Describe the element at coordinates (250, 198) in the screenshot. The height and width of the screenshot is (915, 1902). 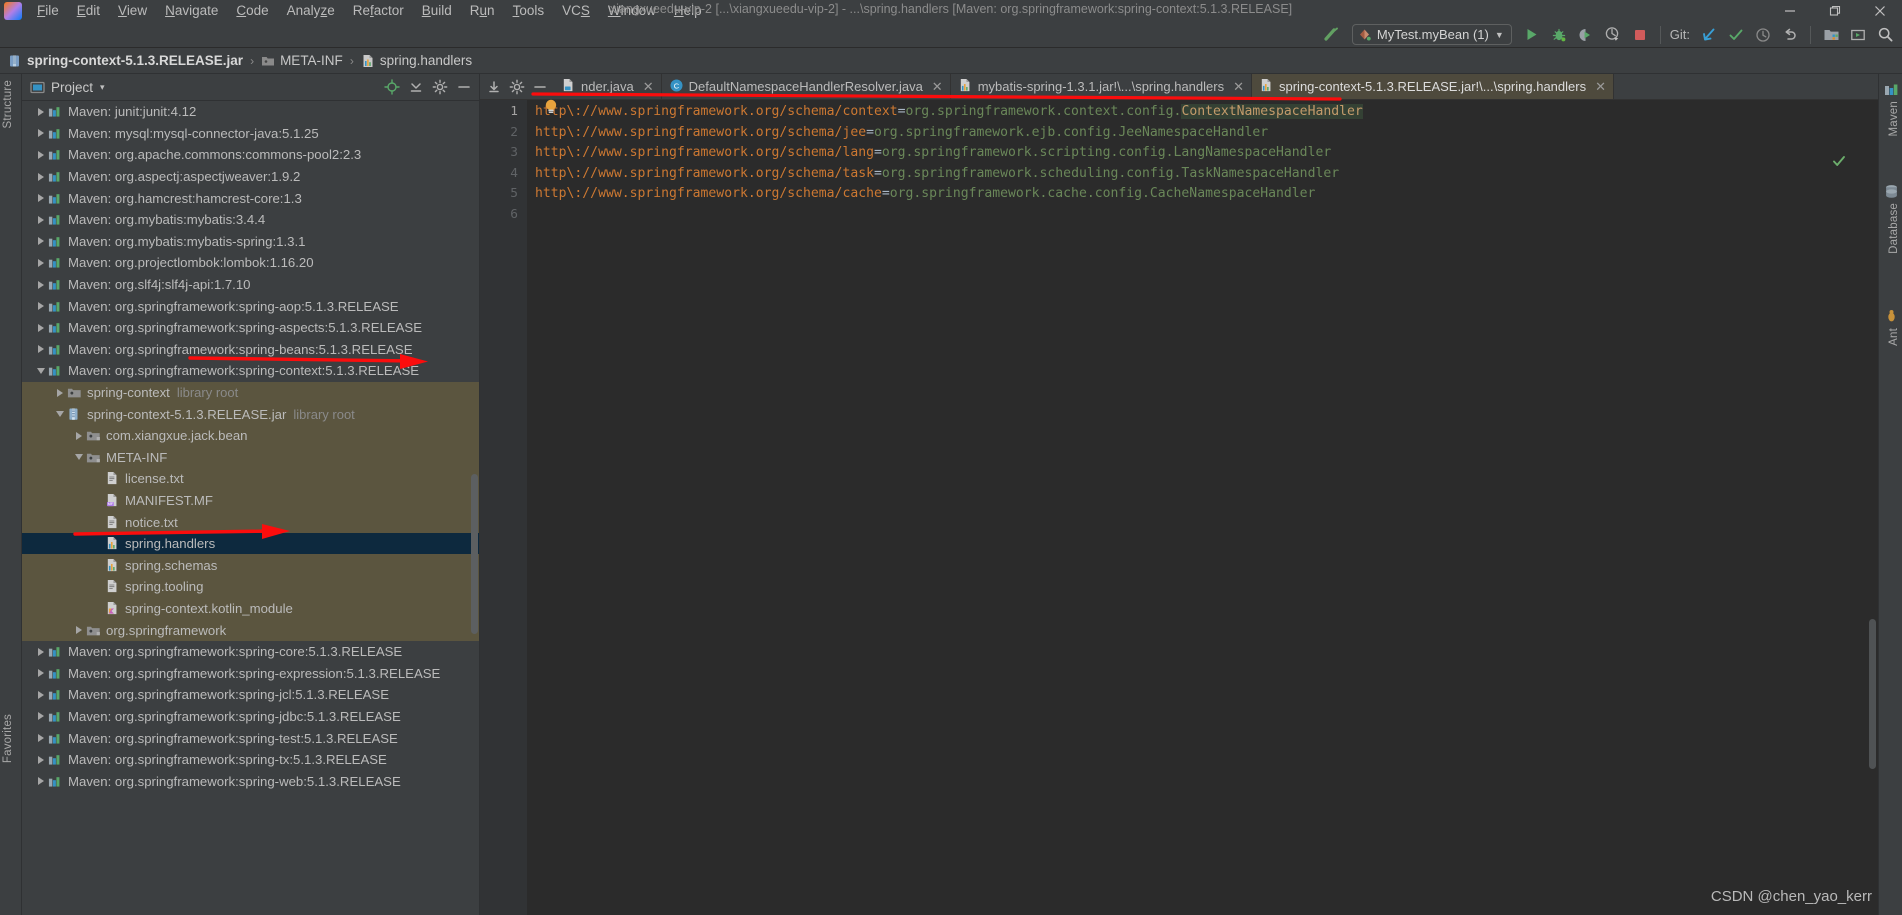
I see `tree-node: Maven: org.hamcrest:hamcrest-core:1.3` at that location.